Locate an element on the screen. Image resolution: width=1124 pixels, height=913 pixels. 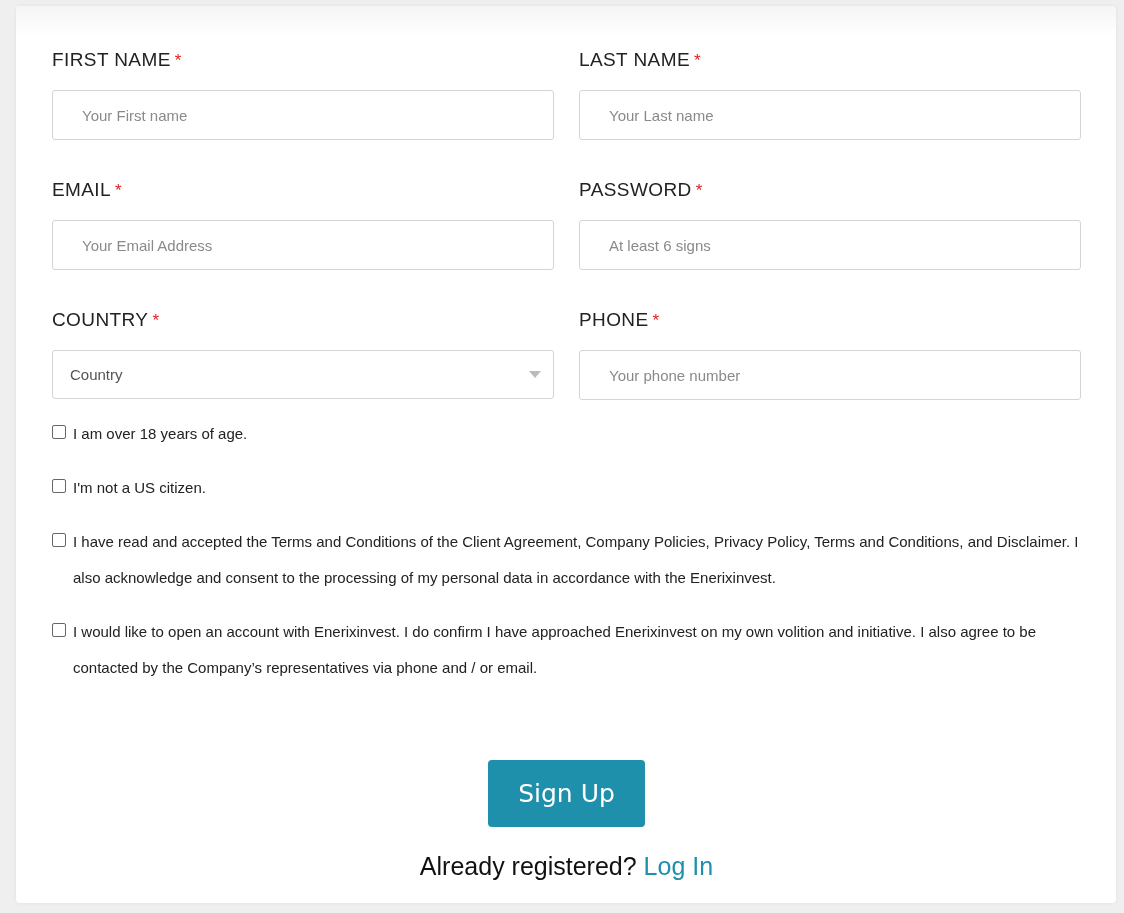
field-label: PHONE is located at coordinates (614, 320).